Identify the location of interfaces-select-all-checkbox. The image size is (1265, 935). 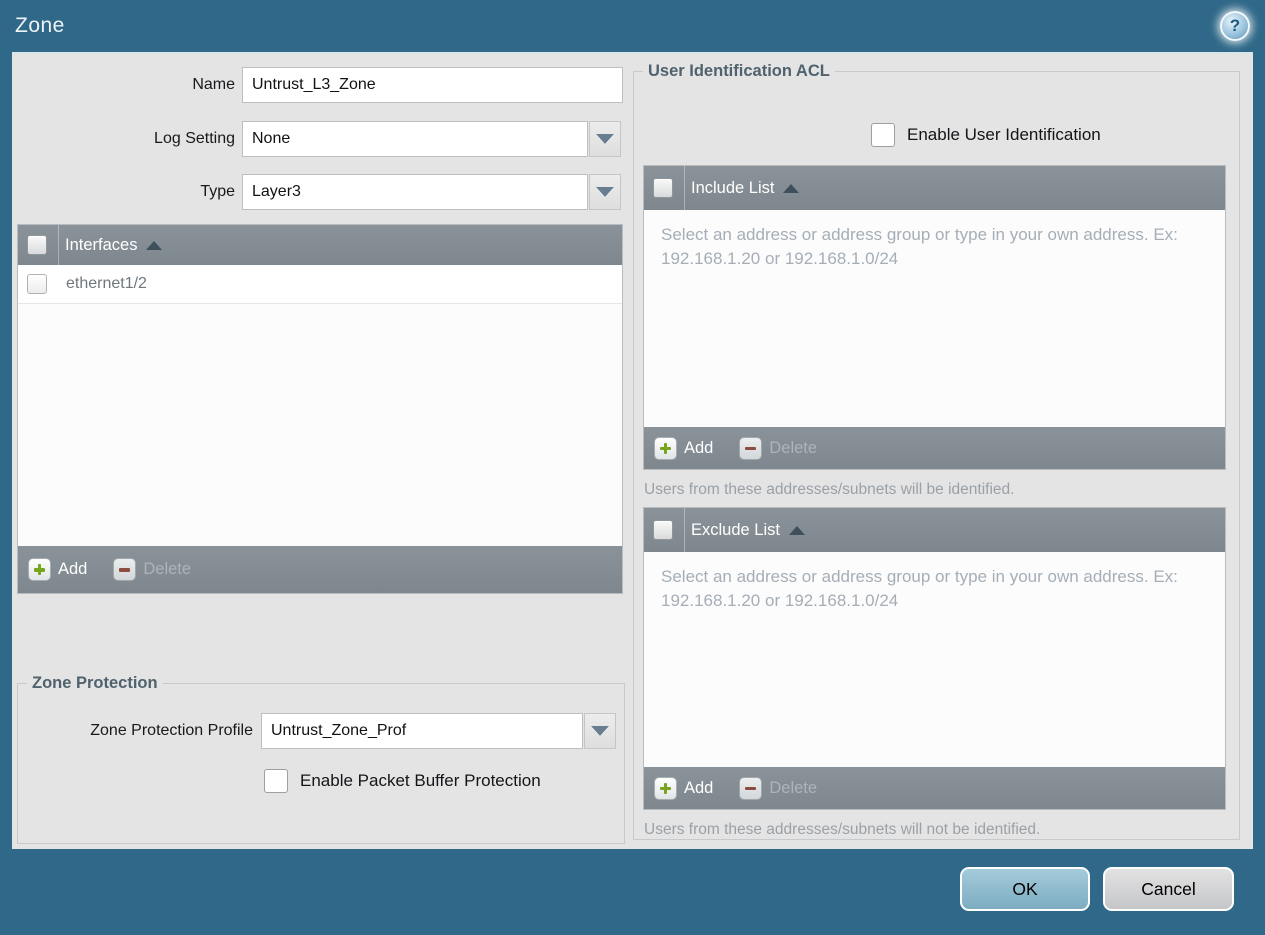
(37, 245).